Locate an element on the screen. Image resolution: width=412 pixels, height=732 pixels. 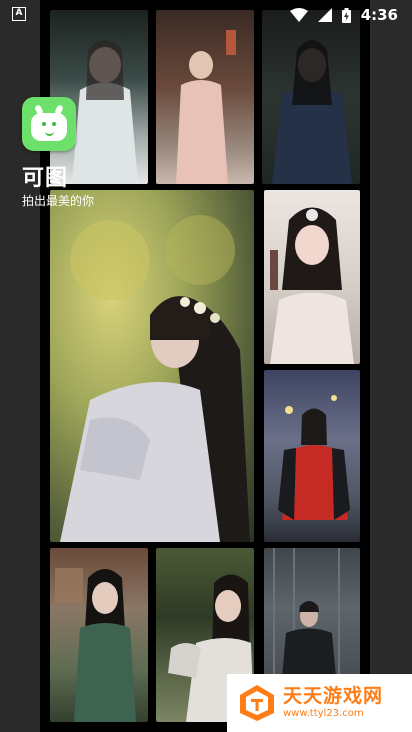
logo-mouth is located at coordinates (49, 132).